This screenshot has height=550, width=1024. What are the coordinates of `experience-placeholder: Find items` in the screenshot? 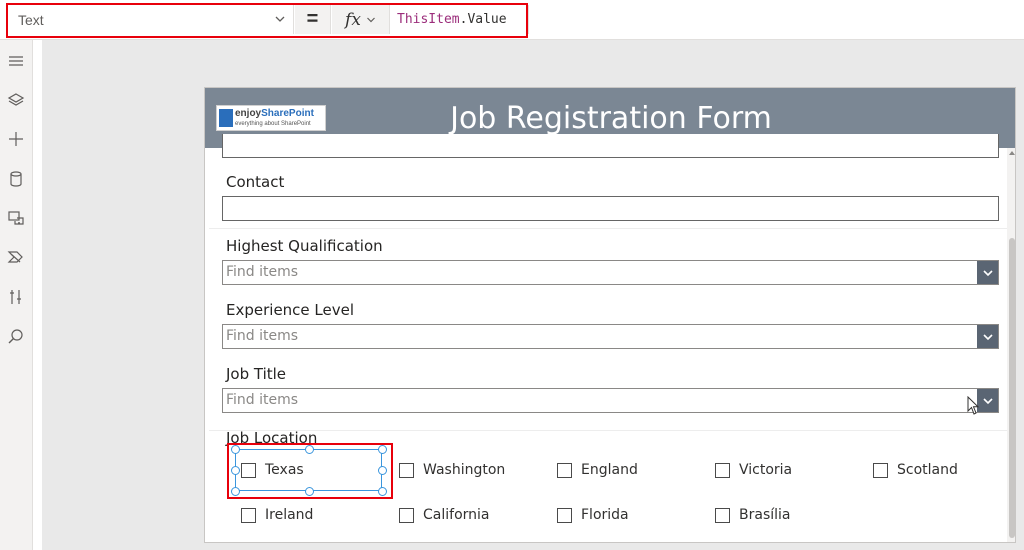 It's located at (262, 336).